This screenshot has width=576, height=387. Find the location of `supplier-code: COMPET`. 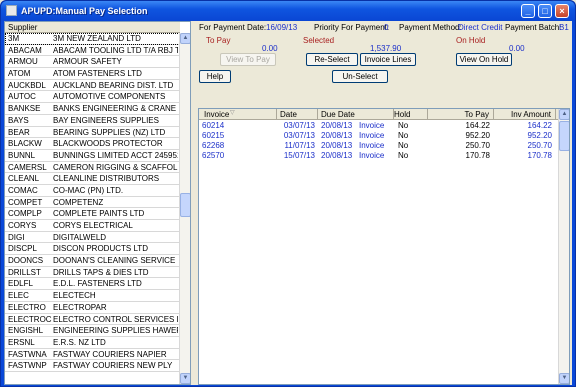

supplier-code: COMPET is located at coordinates (25, 202).